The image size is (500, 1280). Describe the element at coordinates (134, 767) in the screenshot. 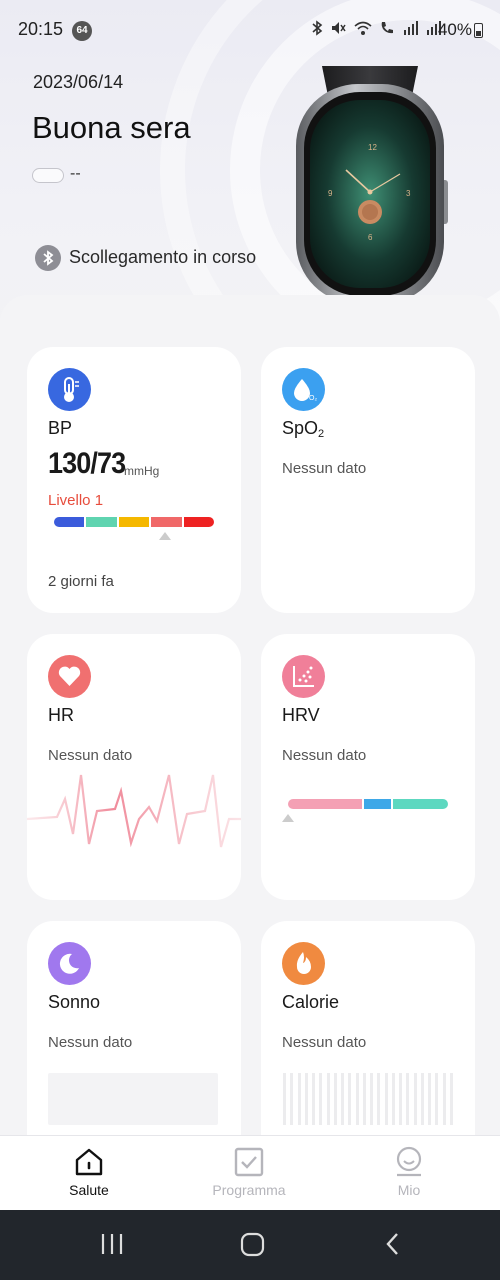

I see `card-heart-rate: HR Nessun dato` at that location.